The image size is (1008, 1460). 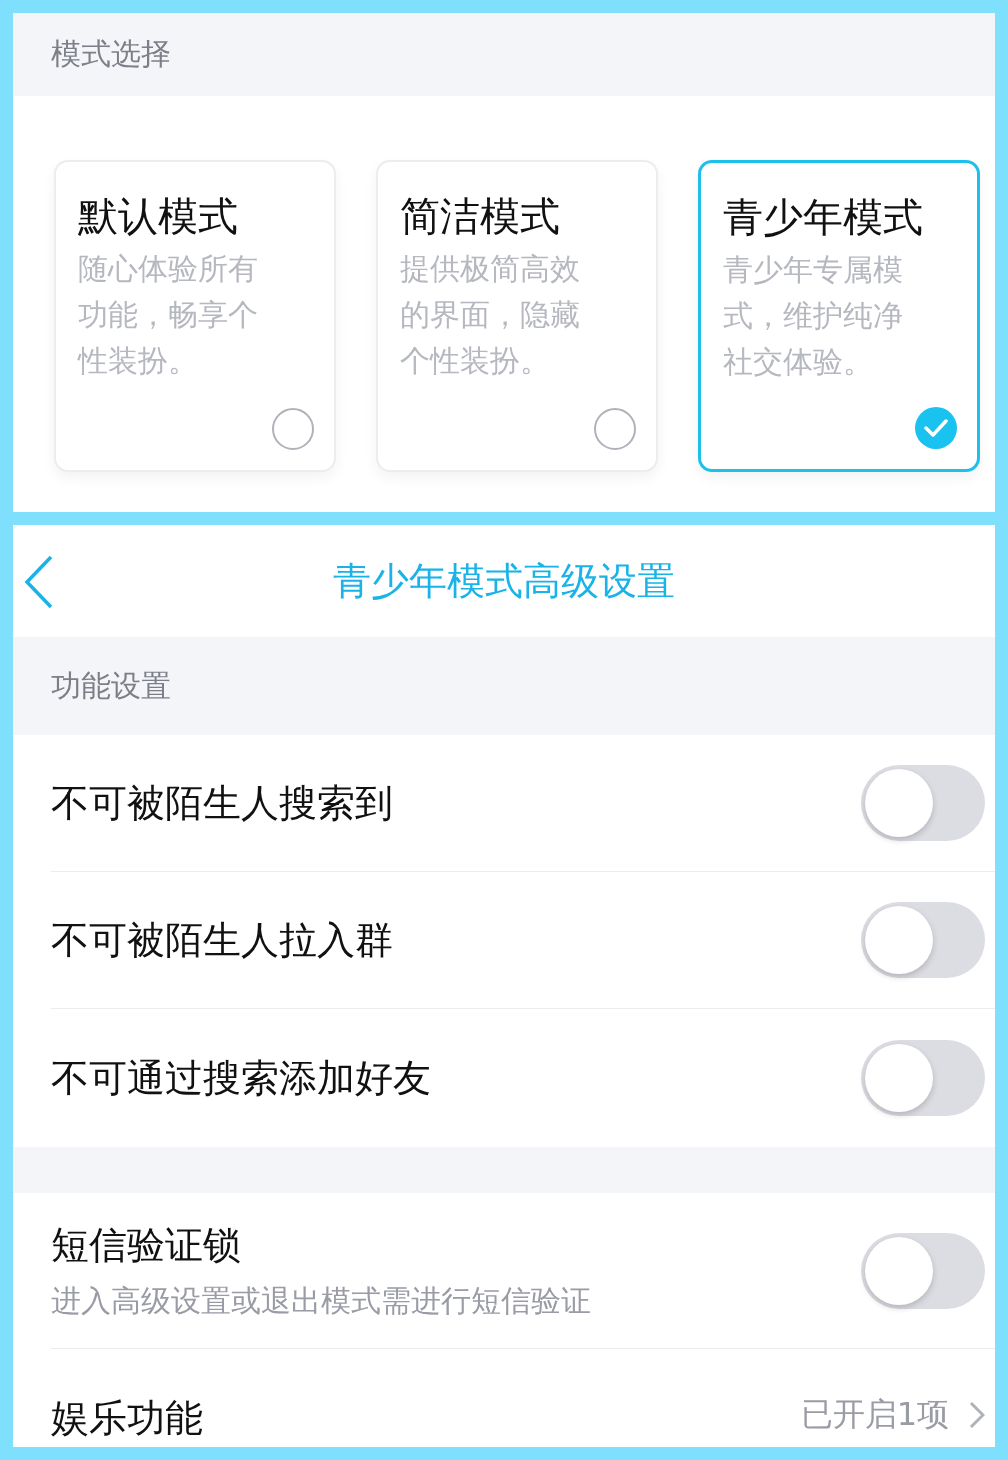 What do you see at coordinates (480, 216) in the screenshot?
I see `mode-title: 简洁模式` at bounding box center [480, 216].